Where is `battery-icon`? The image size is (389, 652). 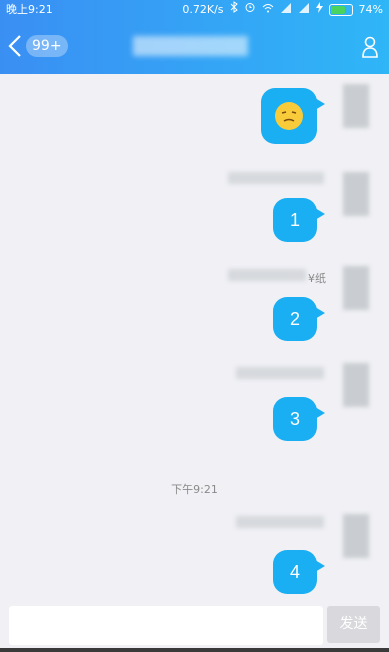 battery-icon is located at coordinates (340, 10).